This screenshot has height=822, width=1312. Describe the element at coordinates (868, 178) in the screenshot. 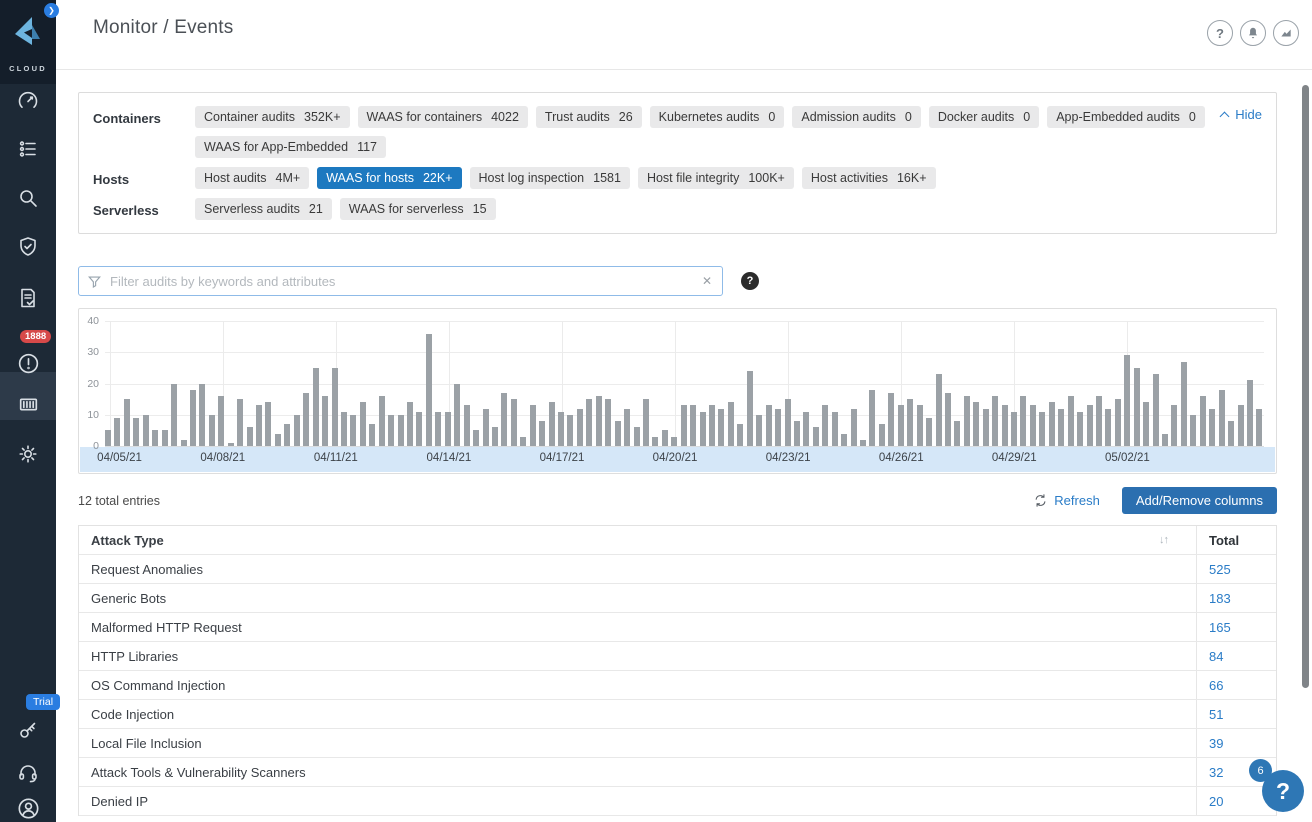

I see `audit-category-chip: Host activities 16K+` at that location.